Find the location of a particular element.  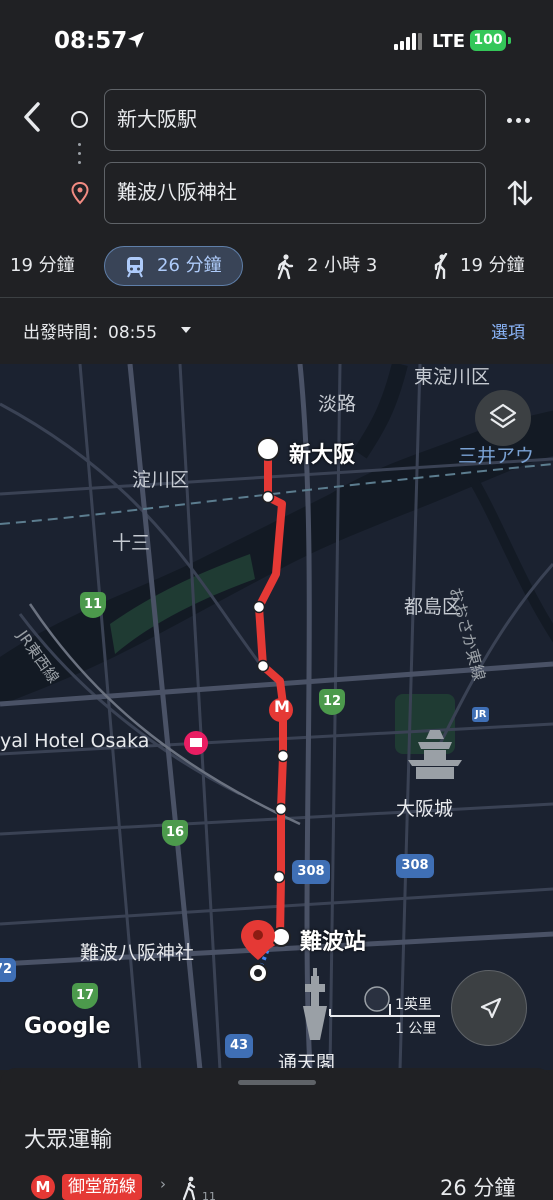

back-button is located at coordinates (32, 117).